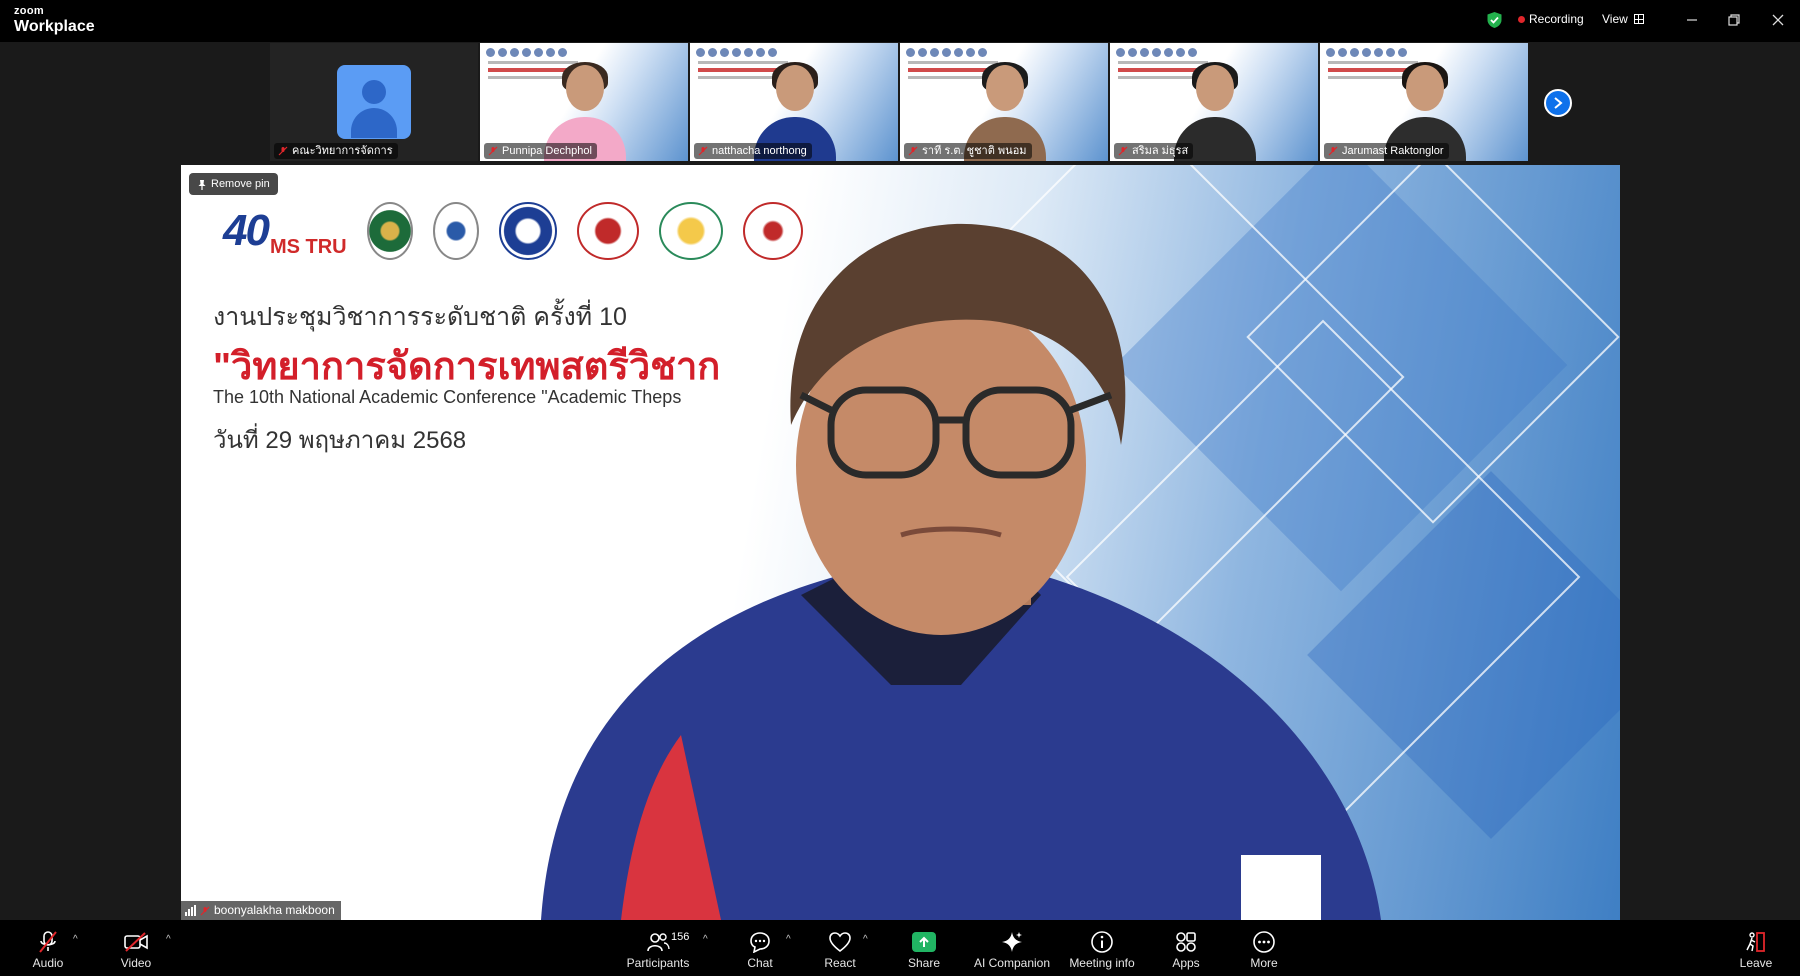 The image size is (1800, 976). I want to click on video-label: Video, so click(136, 963).